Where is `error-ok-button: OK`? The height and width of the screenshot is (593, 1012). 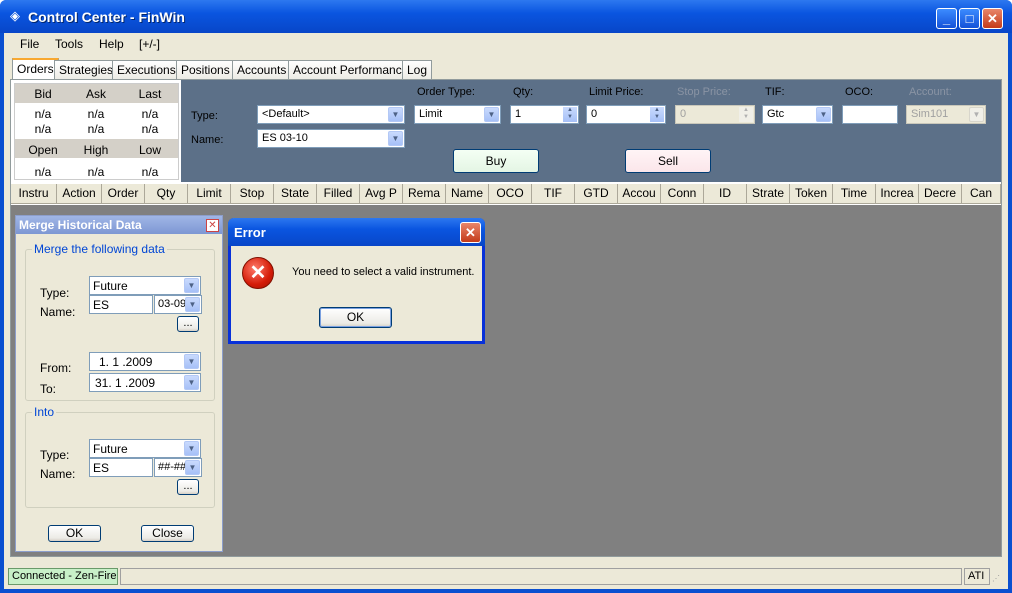
error-ok-button: OK is located at coordinates (355, 317).